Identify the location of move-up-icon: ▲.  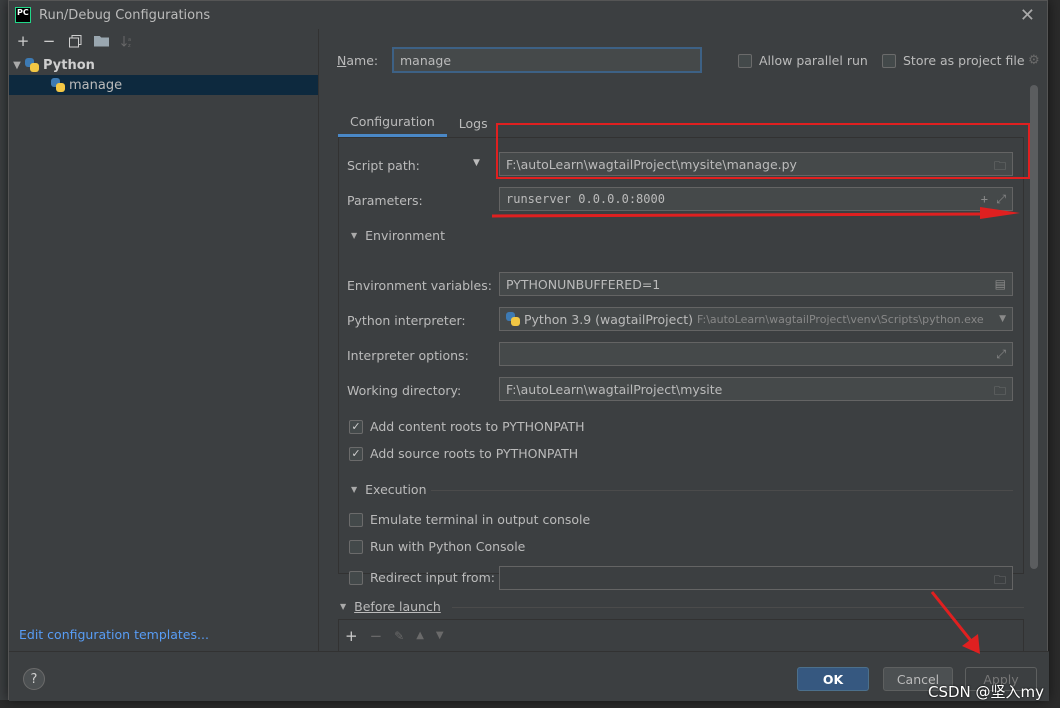
(420, 635).